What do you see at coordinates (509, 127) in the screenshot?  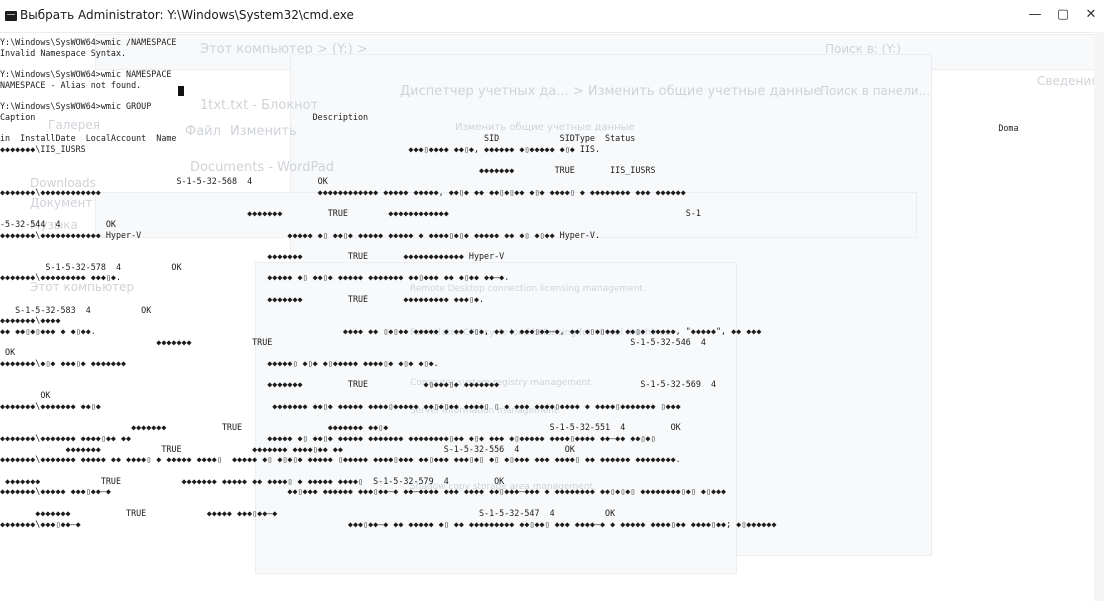 I see `console-line: Doma` at bounding box center [509, 127].